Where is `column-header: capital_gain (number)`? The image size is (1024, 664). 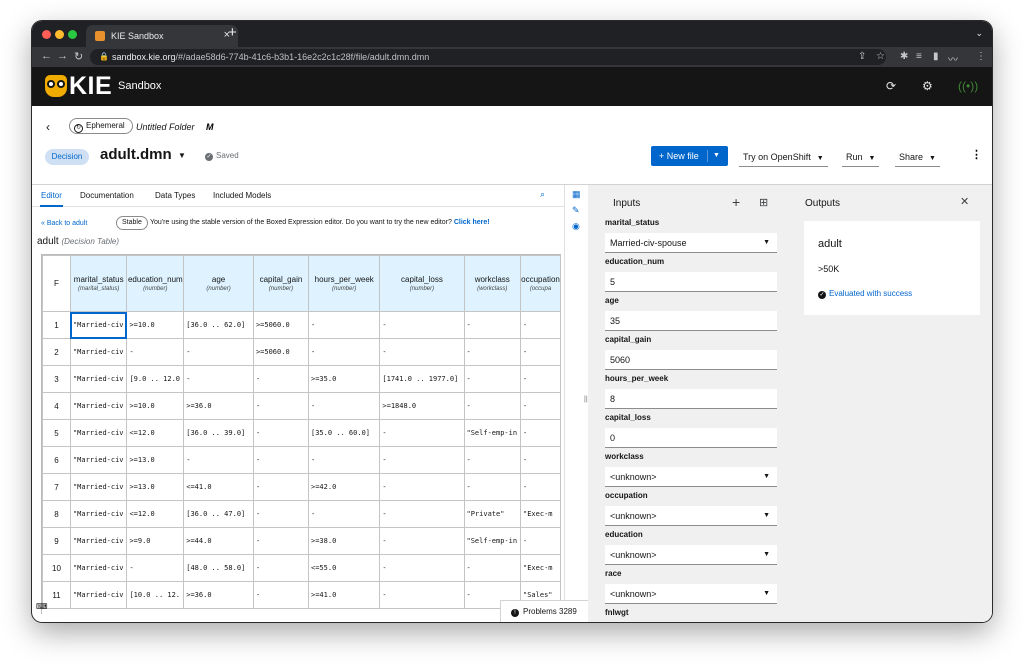 column-header: capital_gain (number) is located at coordinates (281, 283).